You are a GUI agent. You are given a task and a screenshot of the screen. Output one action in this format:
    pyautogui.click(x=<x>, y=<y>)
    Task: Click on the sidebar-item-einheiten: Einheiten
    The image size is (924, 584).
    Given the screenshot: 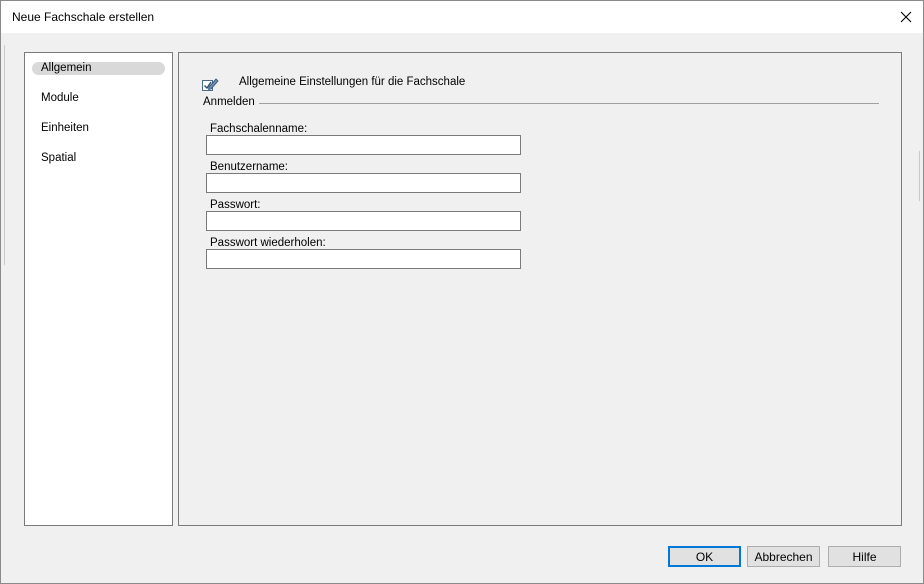 What is the action you would take?
    pyautogui.click(x=98, y=128)
    